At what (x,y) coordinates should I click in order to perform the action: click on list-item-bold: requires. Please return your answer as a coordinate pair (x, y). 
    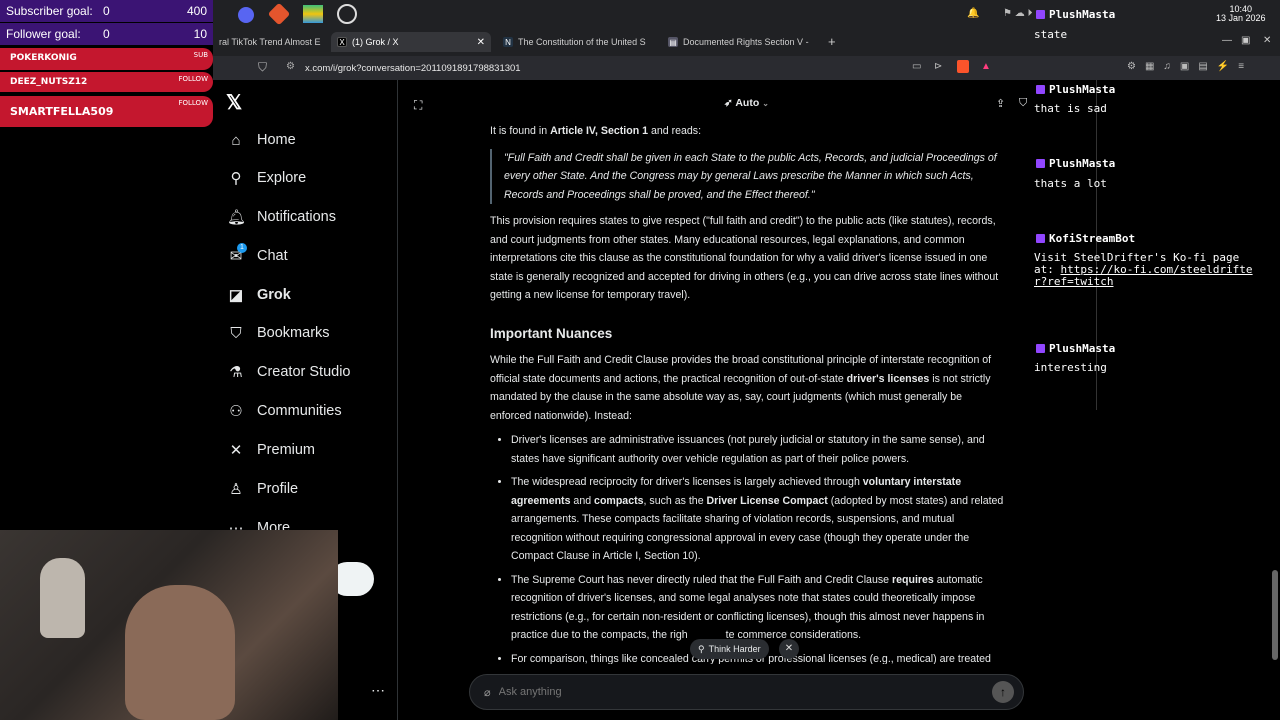
    Looking at the image, I should click on (912, 579).